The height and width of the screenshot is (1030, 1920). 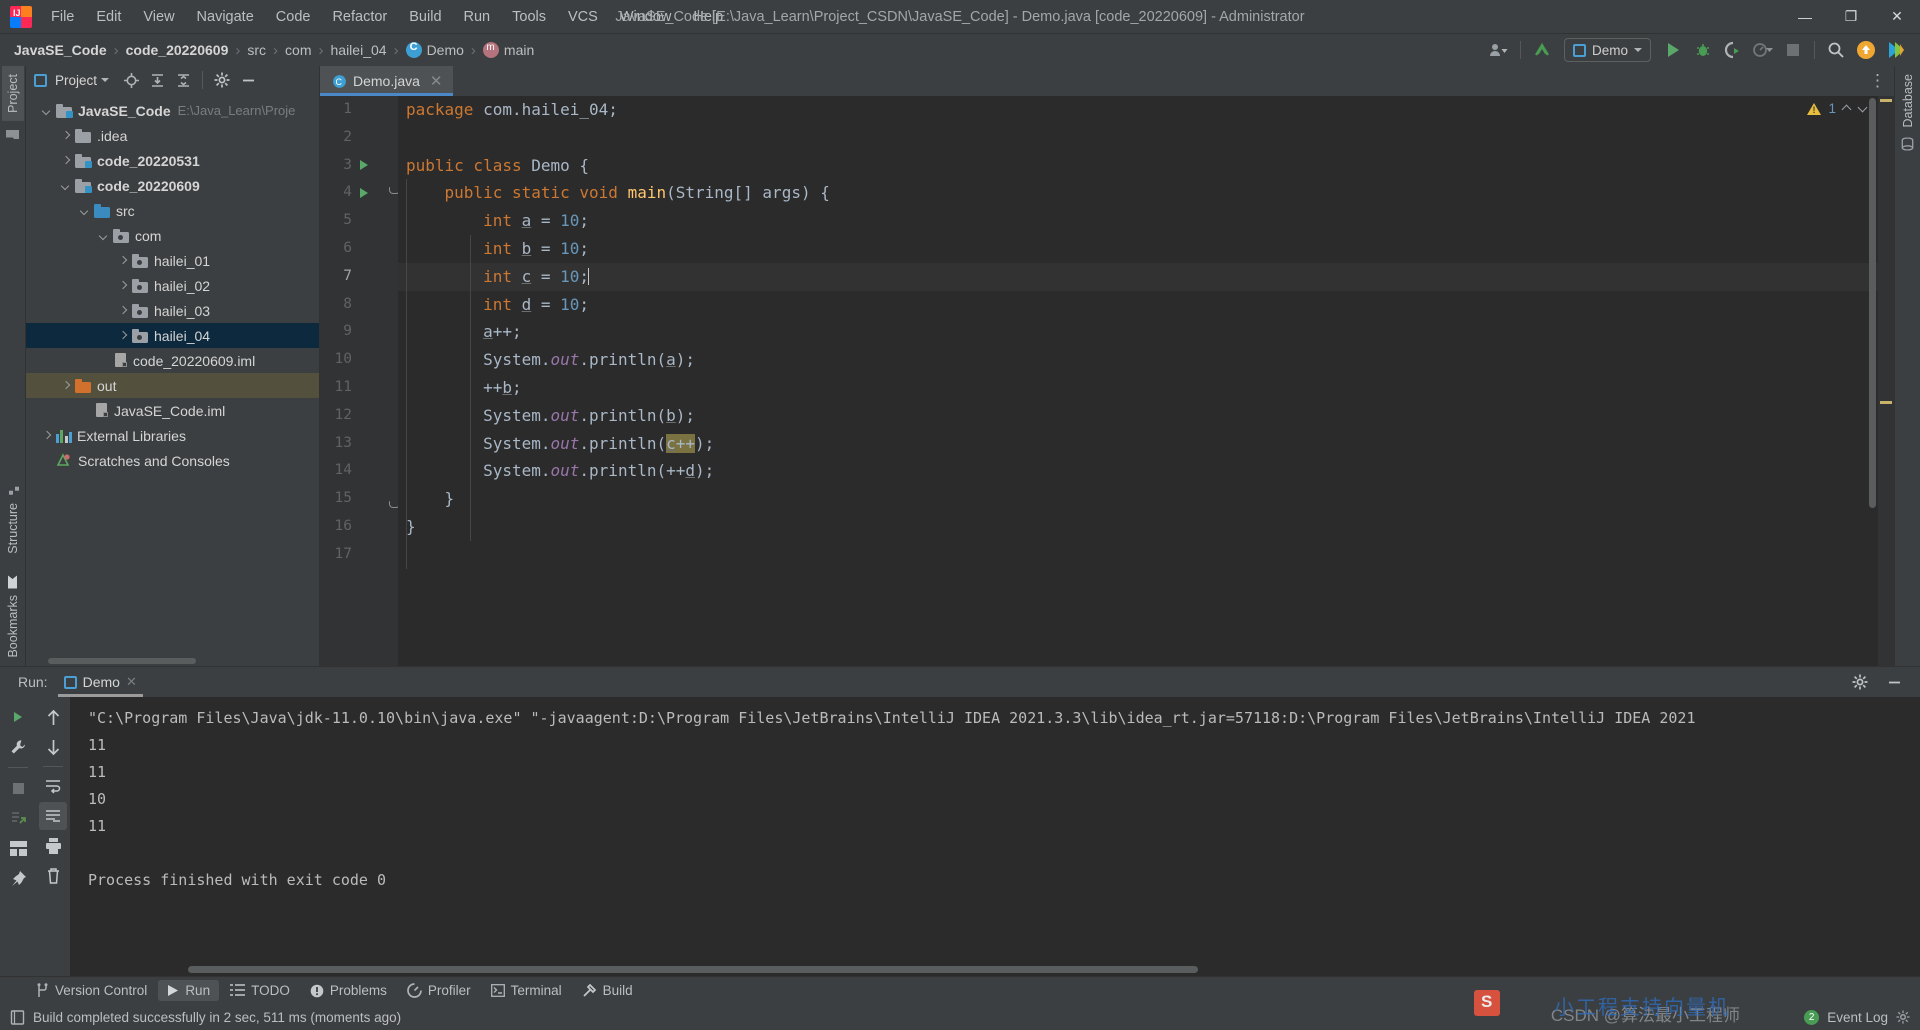 I want to click on tree-item-hailei-04: hailei_04, so click(x=172, y=335).